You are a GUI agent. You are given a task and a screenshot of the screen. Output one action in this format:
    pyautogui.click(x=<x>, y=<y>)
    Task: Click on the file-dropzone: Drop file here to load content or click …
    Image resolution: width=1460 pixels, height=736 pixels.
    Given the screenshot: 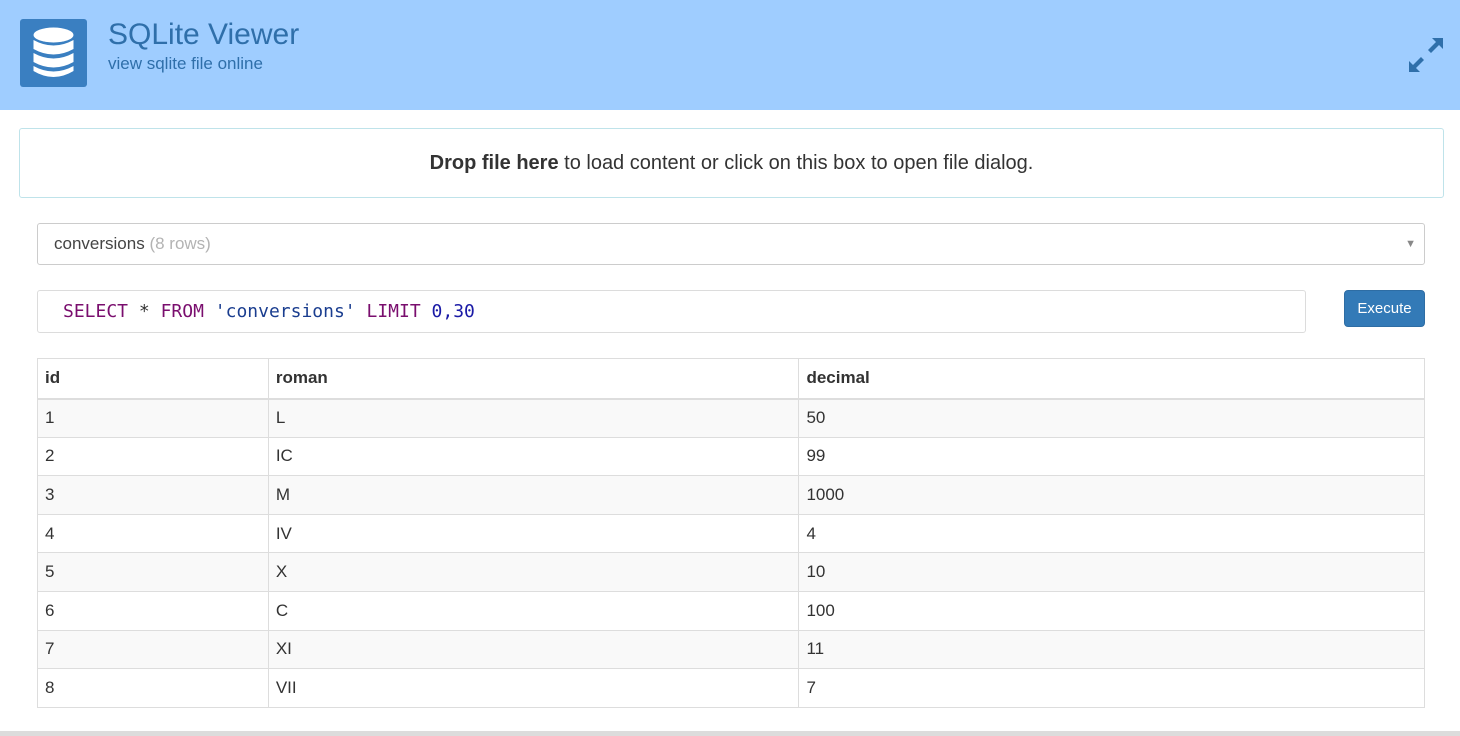 What is the action you would take?
    pyautogui.click(x=731, y=163)
    